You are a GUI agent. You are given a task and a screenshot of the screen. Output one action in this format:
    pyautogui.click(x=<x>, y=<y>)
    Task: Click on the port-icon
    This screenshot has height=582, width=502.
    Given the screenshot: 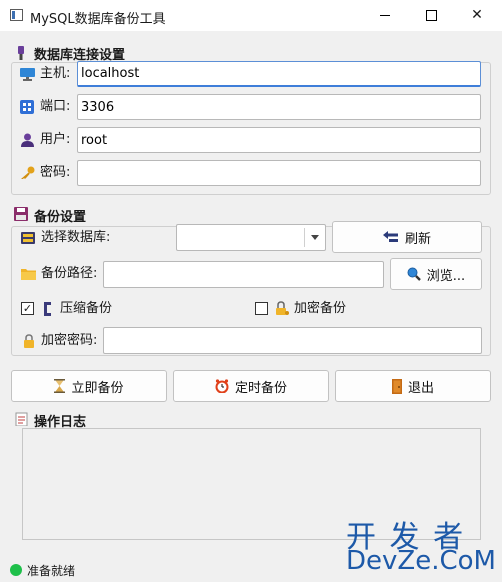 What is the action you would take?
    pyautogui.click(x=27, y=107)
    